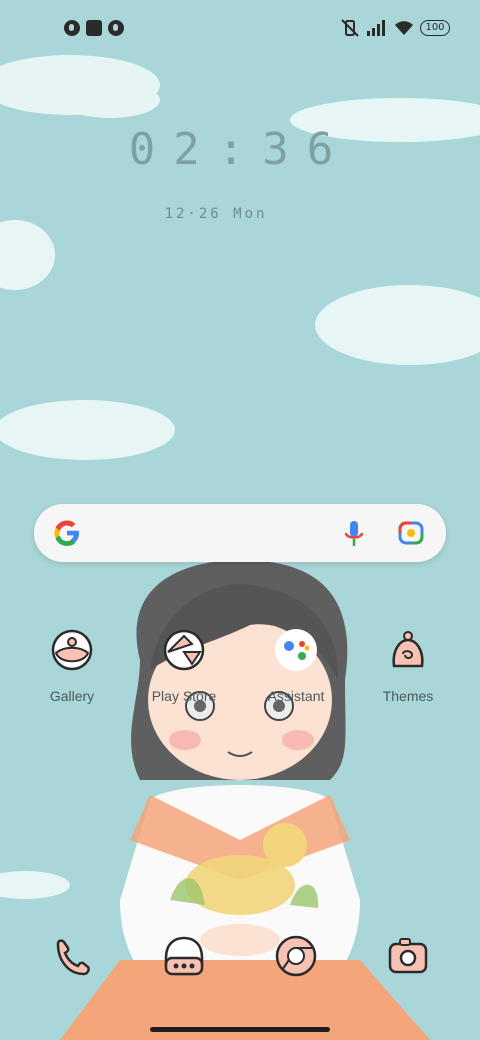 The width and height of the screenshot is (480, 1040). Describe the element at coordinates (296, 696) in the screenshot. I see `app-label: Assistant` at that location.